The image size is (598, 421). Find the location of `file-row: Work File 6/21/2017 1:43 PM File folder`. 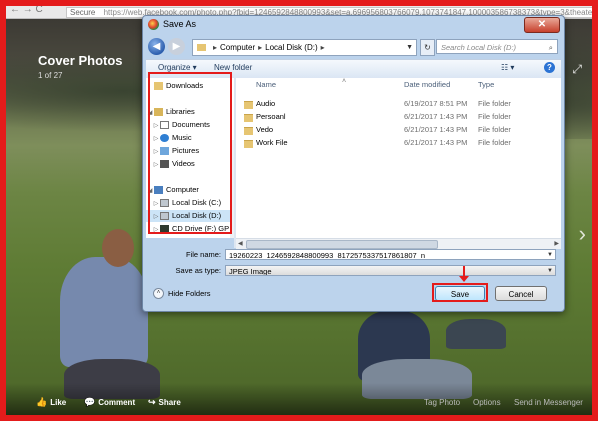

file-row: Work File 6/21/2017 1:43 PM File folder is located at coordinates (398, 143).